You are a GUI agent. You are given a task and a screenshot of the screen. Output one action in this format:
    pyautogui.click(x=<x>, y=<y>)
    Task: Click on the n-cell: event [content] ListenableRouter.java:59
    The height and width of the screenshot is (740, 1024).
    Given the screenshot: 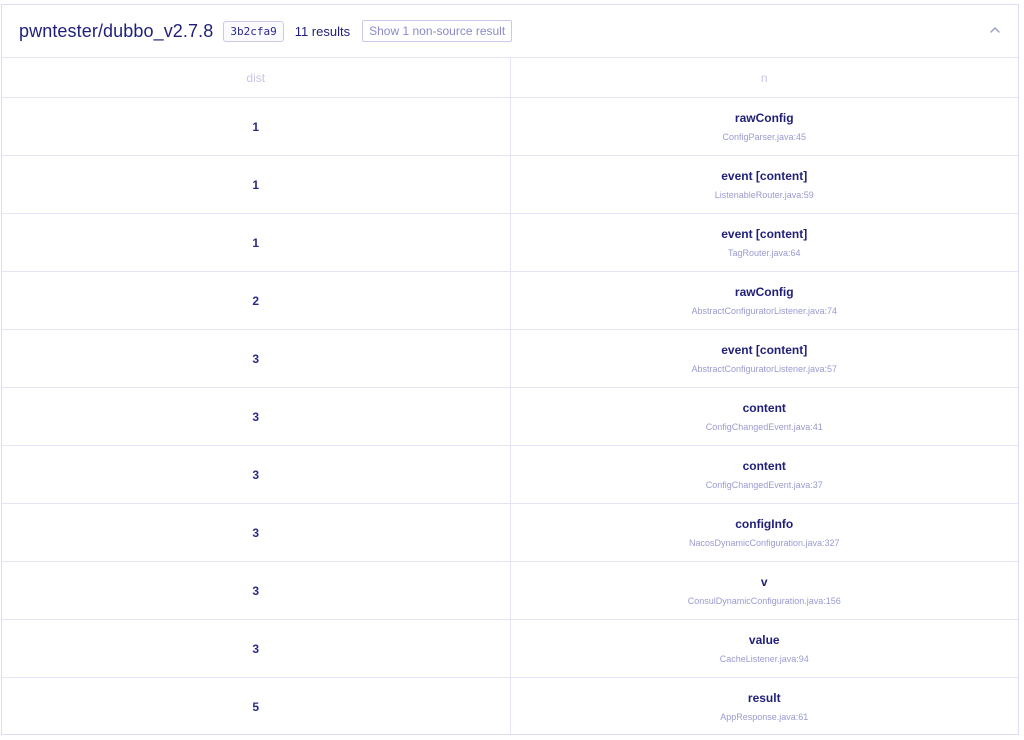 What is the action you would take?
    pyautogui.click(x=764, y=184)
    